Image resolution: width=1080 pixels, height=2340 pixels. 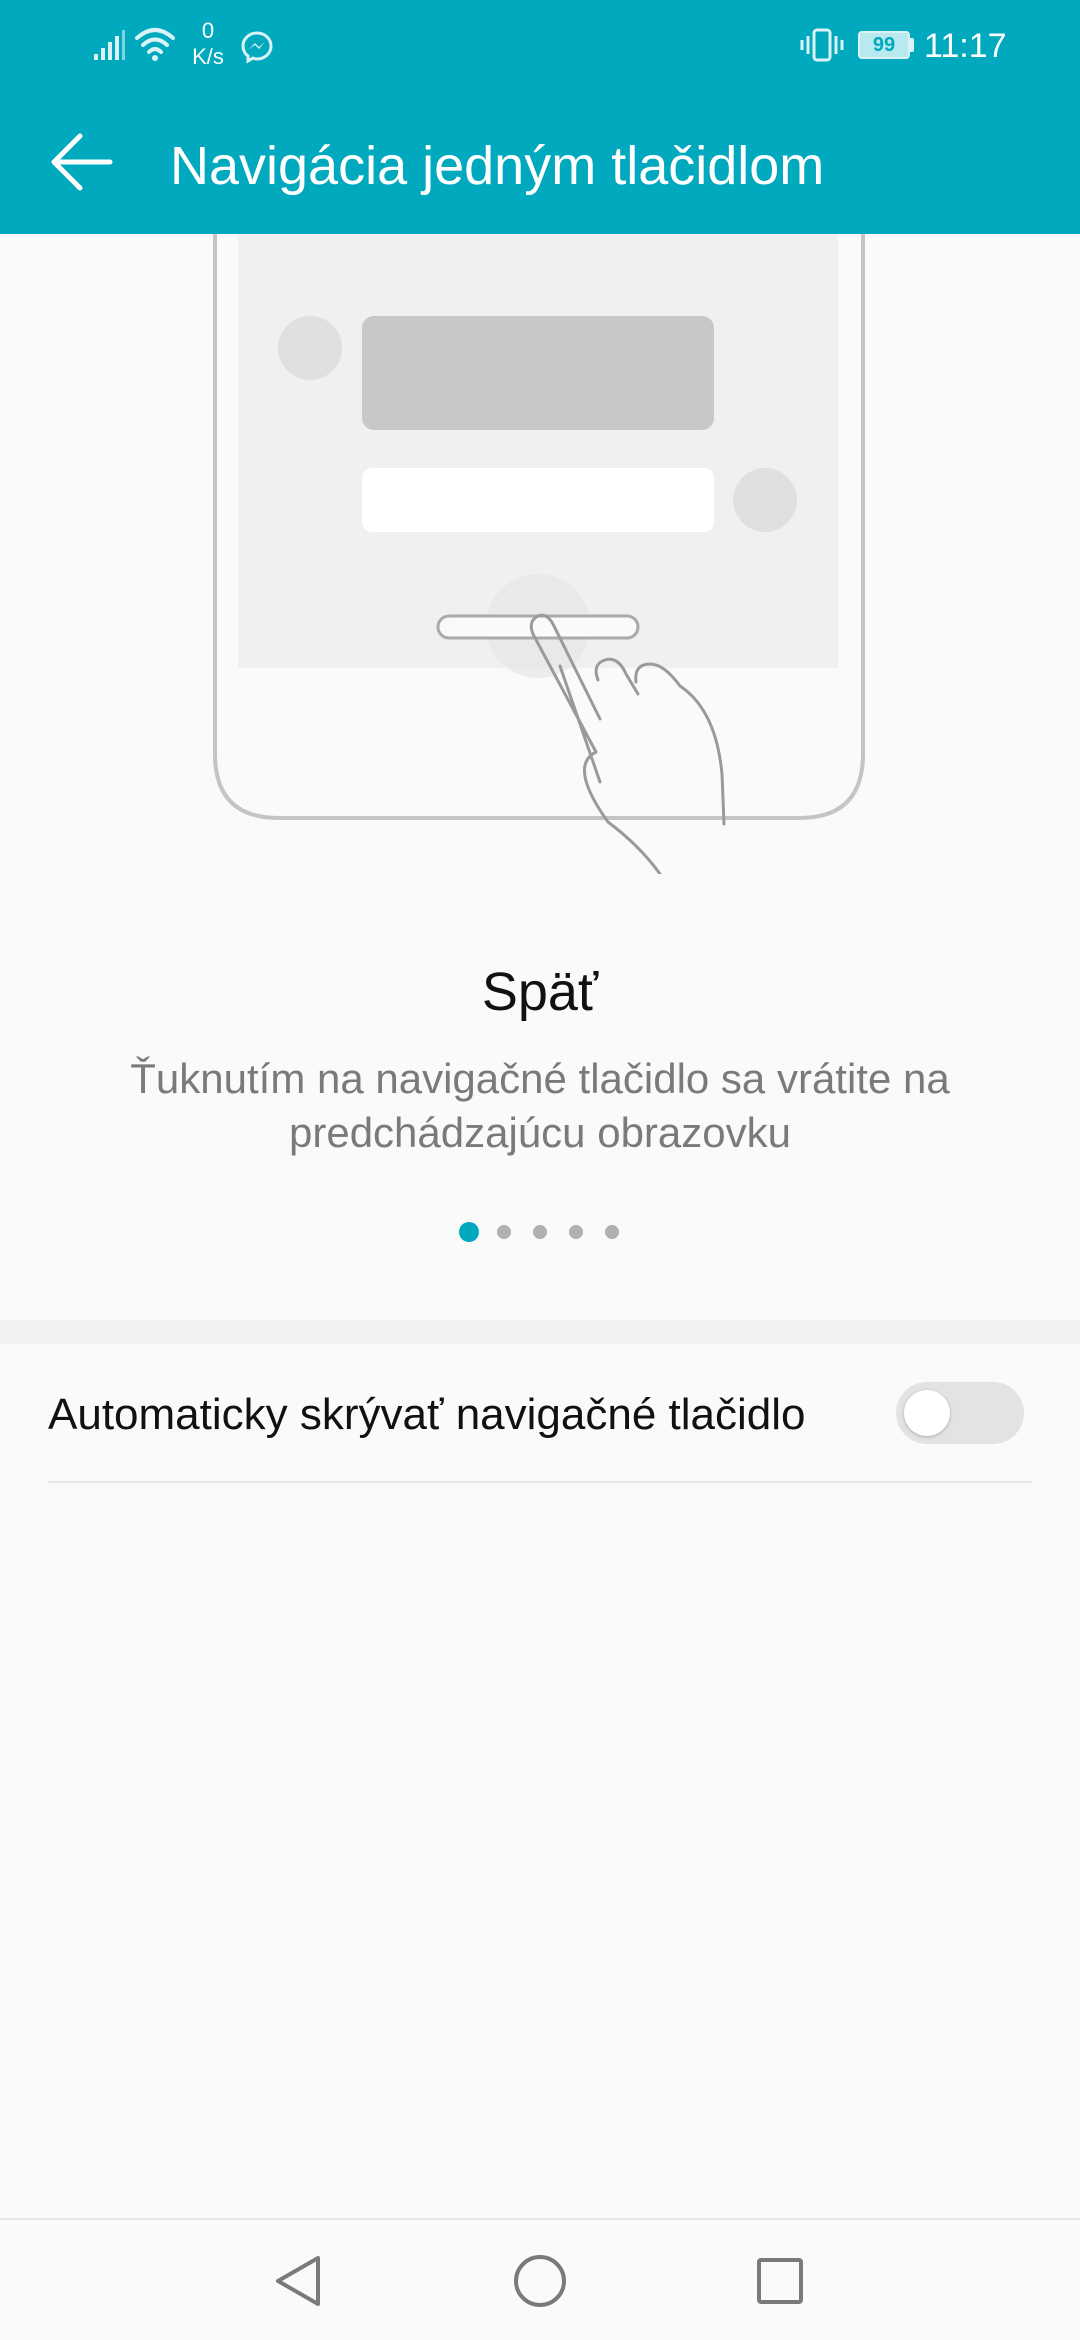 I want to click on section-divider, so click(x=540, y=1332).